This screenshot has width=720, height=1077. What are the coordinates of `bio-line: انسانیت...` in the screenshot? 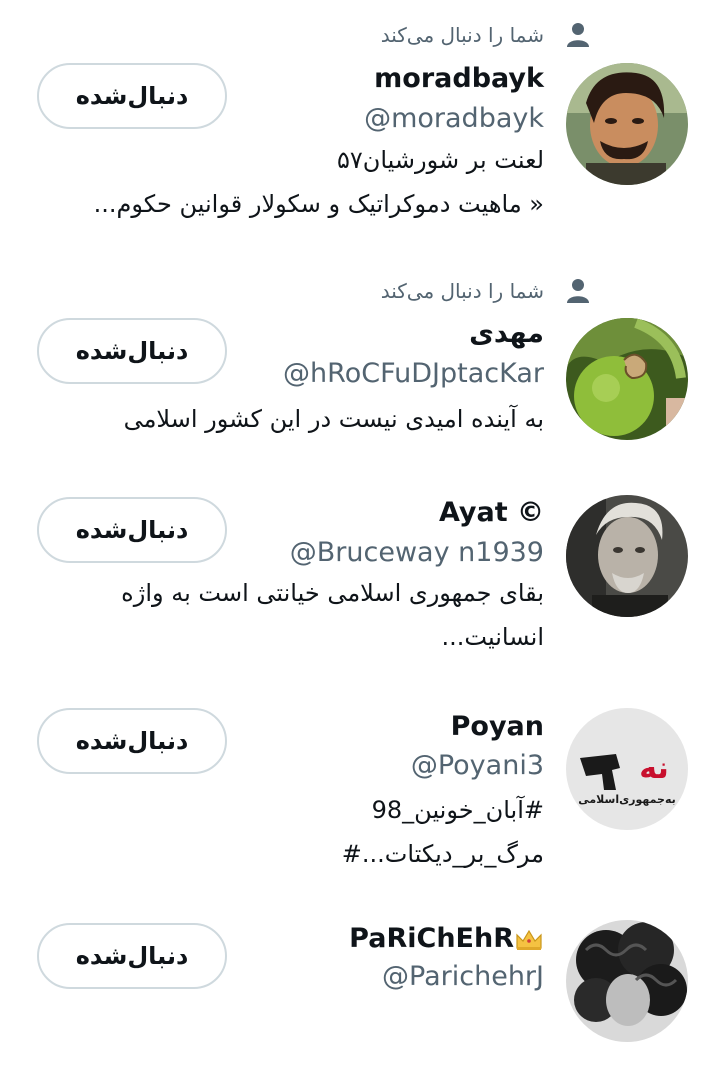 It's located at (492, 637).